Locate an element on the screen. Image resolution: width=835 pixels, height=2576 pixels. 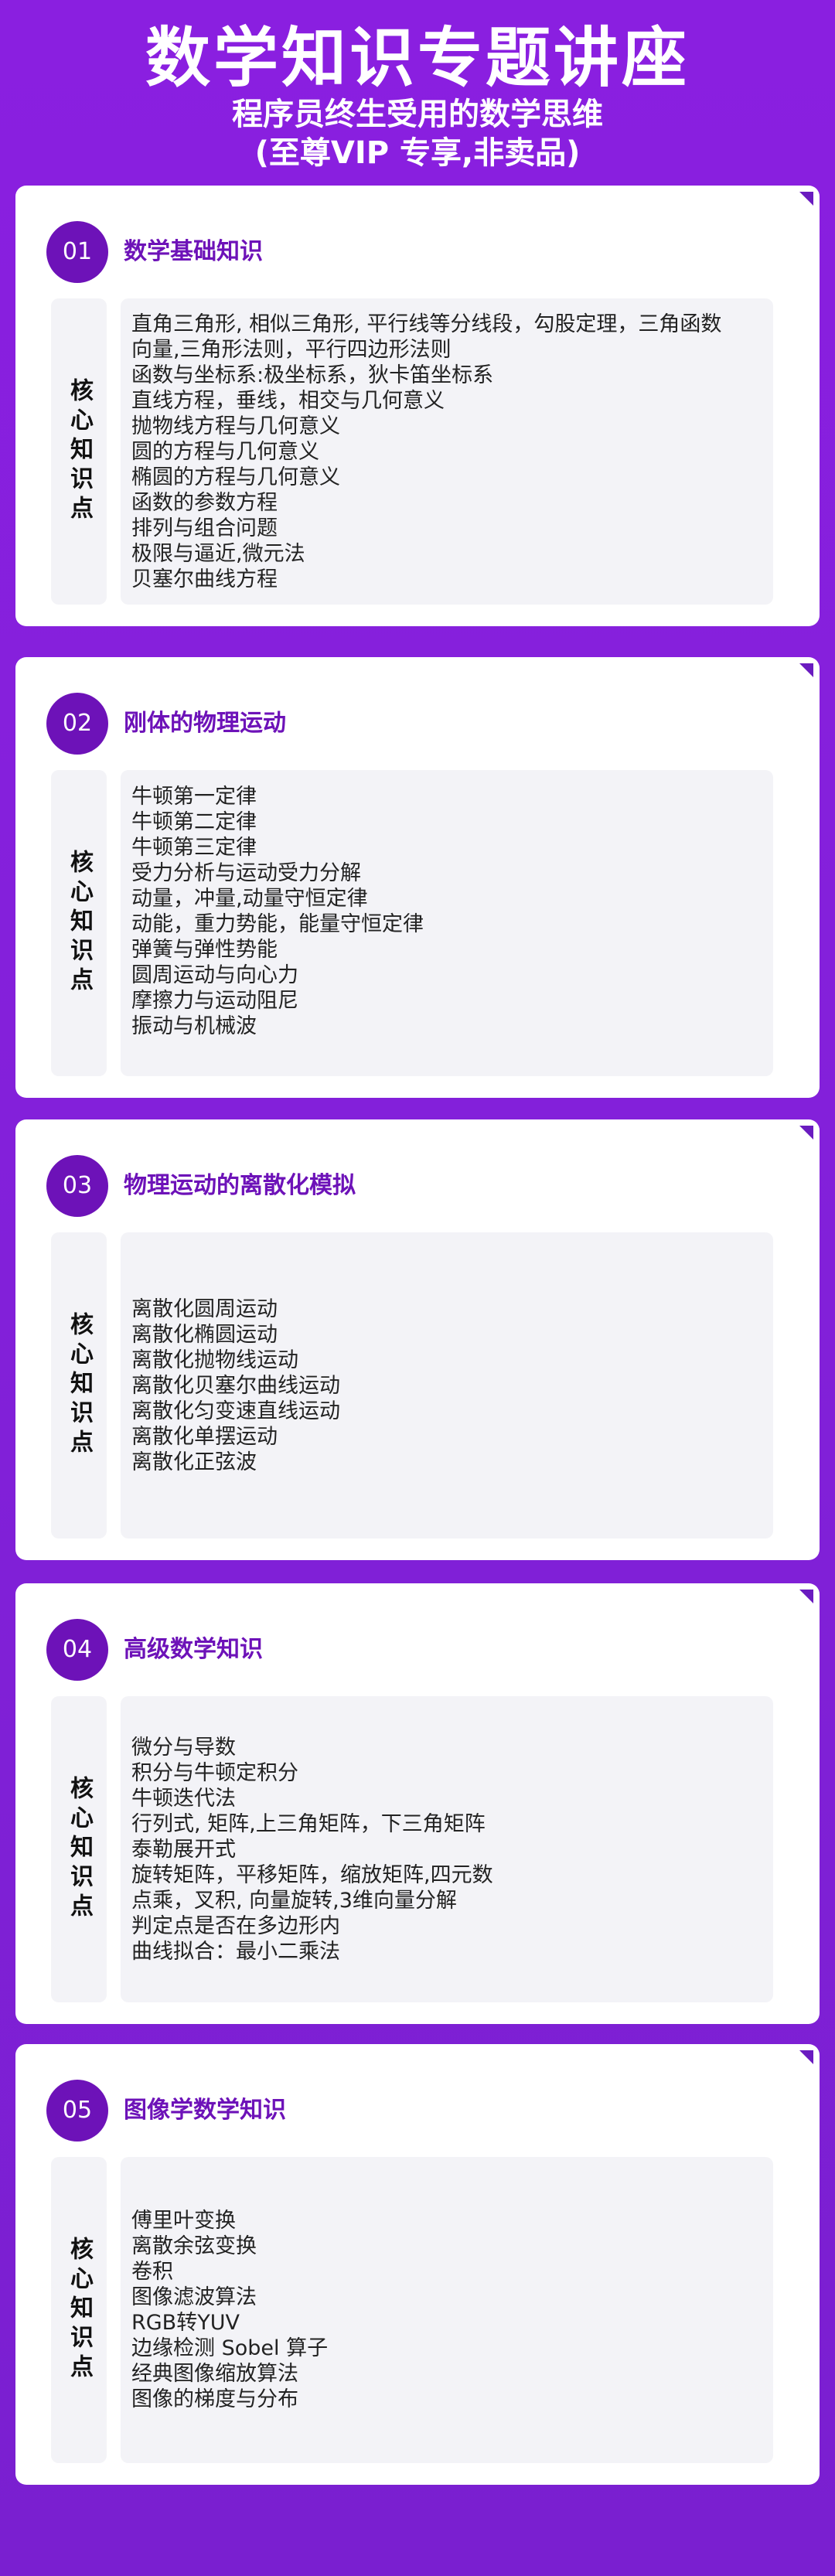
list-item: 排列与组合问题 is located at coordinates (204, 528).